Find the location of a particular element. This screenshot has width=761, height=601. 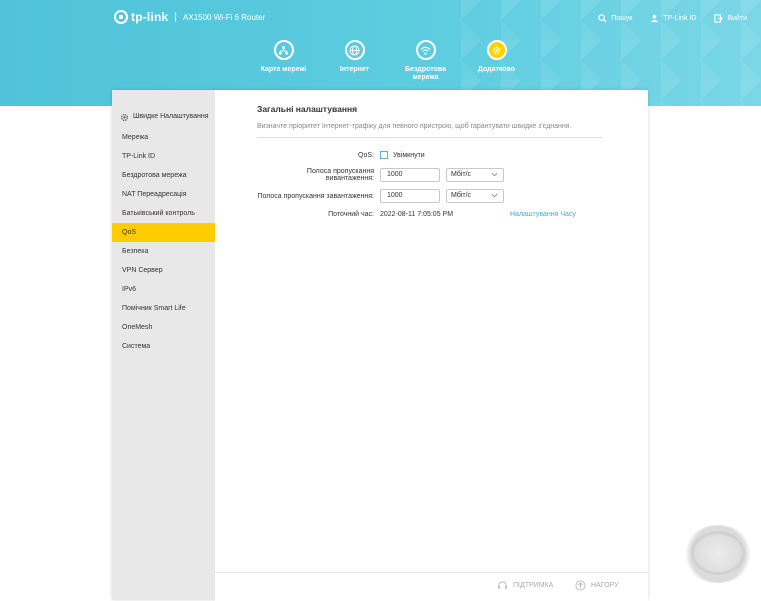

nav-internet: Інтернет is located at coordinates (354, 61).